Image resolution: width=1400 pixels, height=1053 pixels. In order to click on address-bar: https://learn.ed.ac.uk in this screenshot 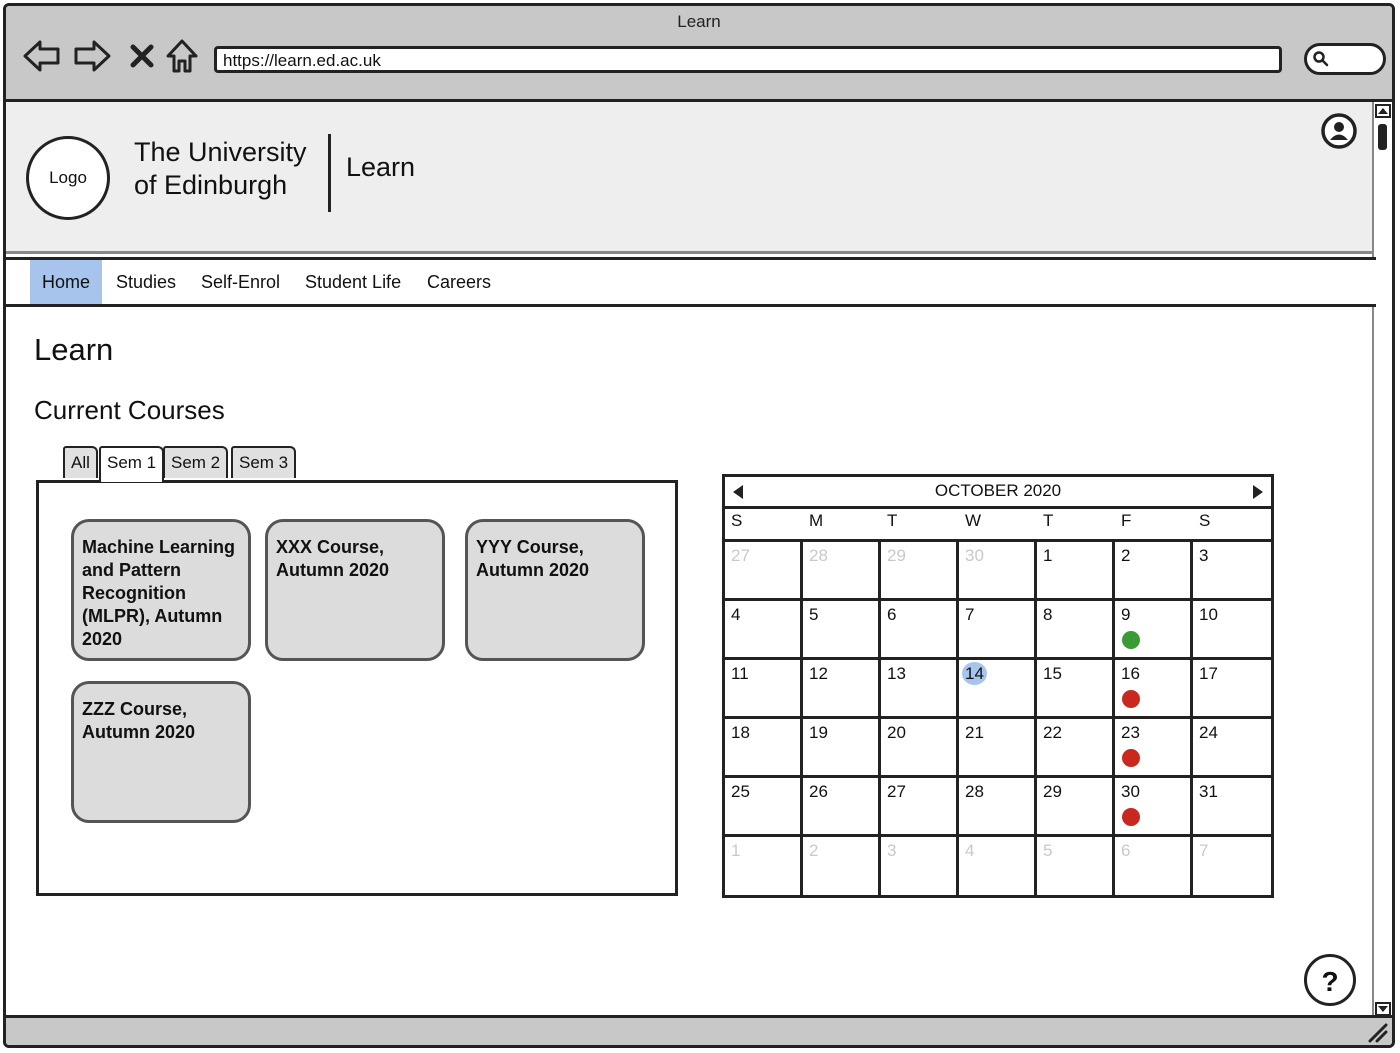, I will do `click(748, 59)`.